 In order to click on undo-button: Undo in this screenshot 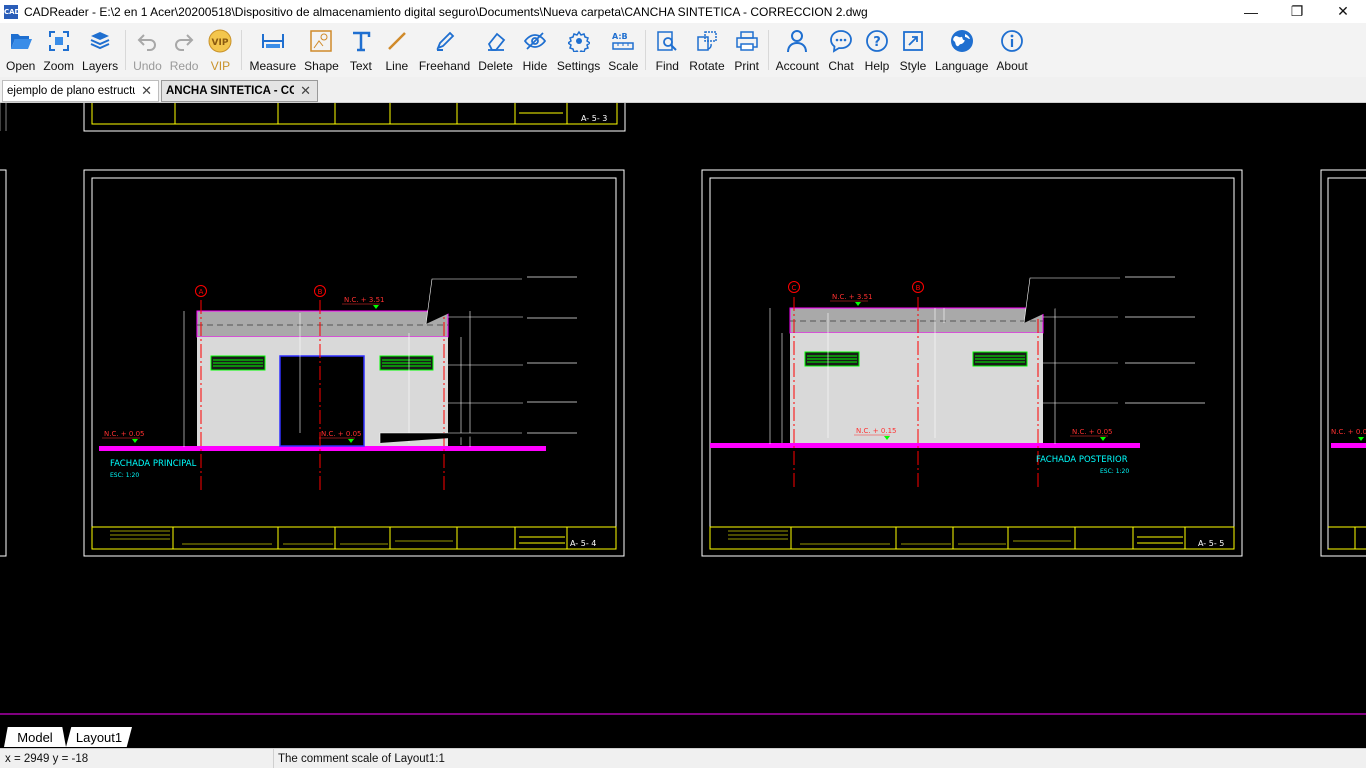, I will do `click(147, 50)`.